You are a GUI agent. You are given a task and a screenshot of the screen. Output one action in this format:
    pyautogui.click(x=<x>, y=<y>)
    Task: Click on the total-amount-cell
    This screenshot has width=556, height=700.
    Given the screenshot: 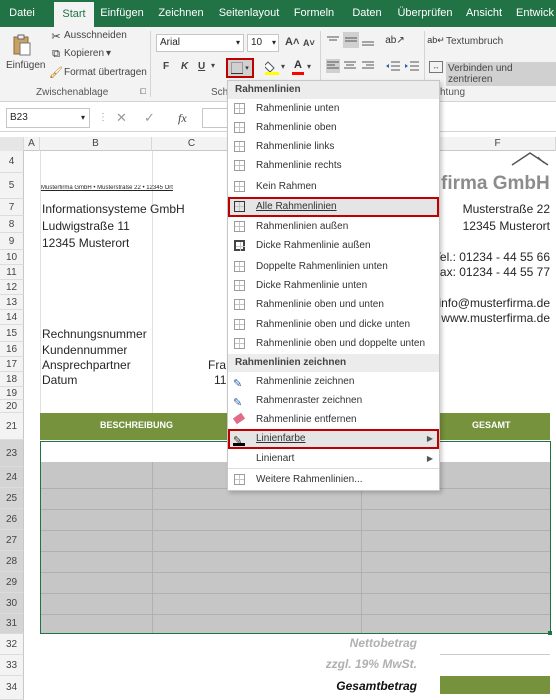 What is the action you would take?
    pyautogui.click(x=495, y=685)
    